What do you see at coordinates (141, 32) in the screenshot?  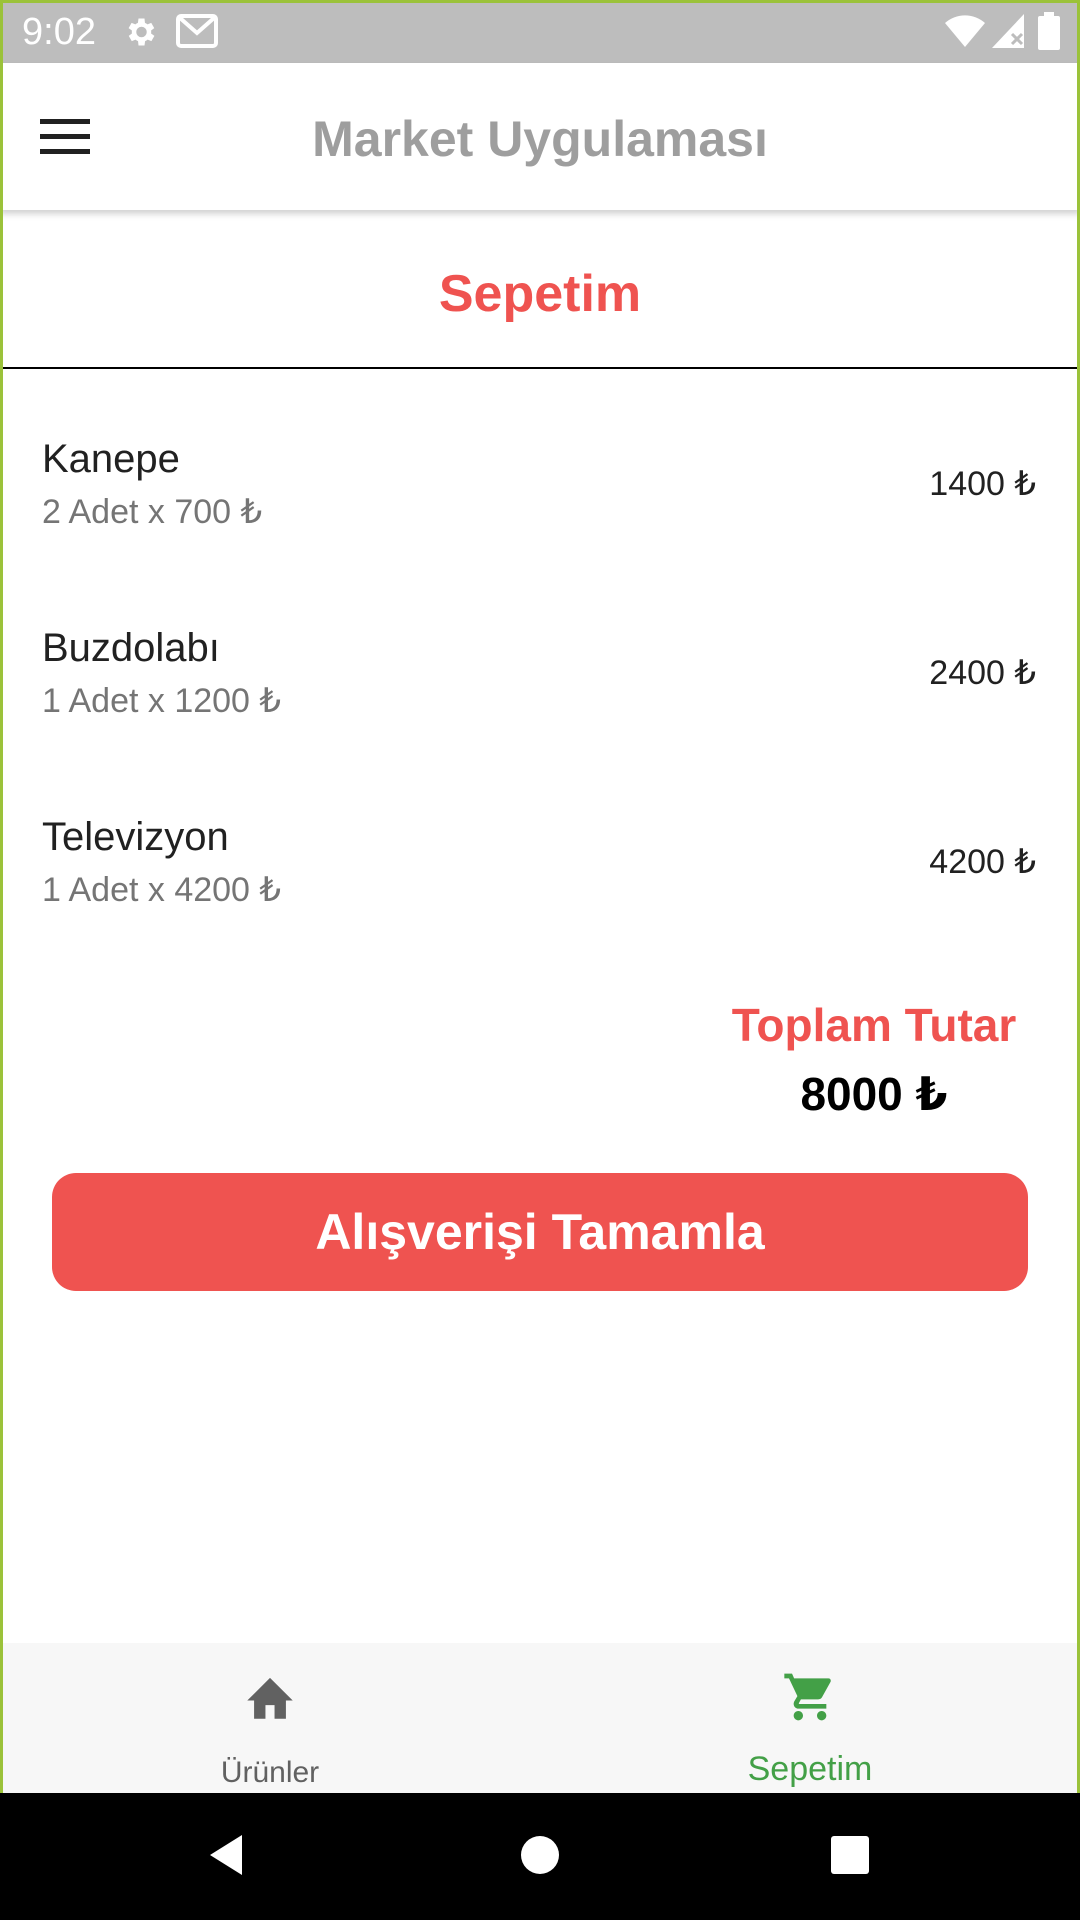 I see `settings-icon` at bounding box center [141, 32].